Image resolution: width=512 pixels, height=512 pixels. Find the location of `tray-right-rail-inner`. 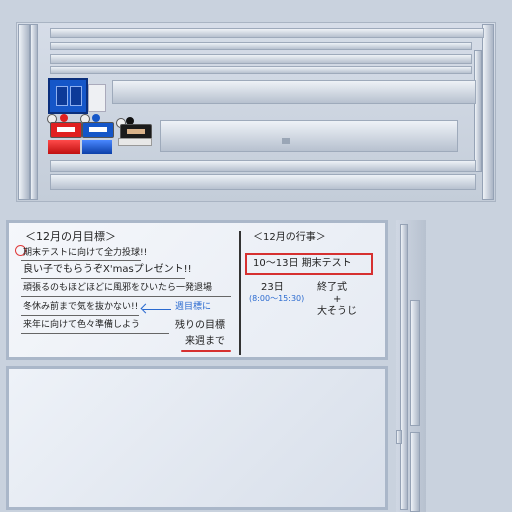

tray-right-rail-inner is located at coordinates (478, 111).